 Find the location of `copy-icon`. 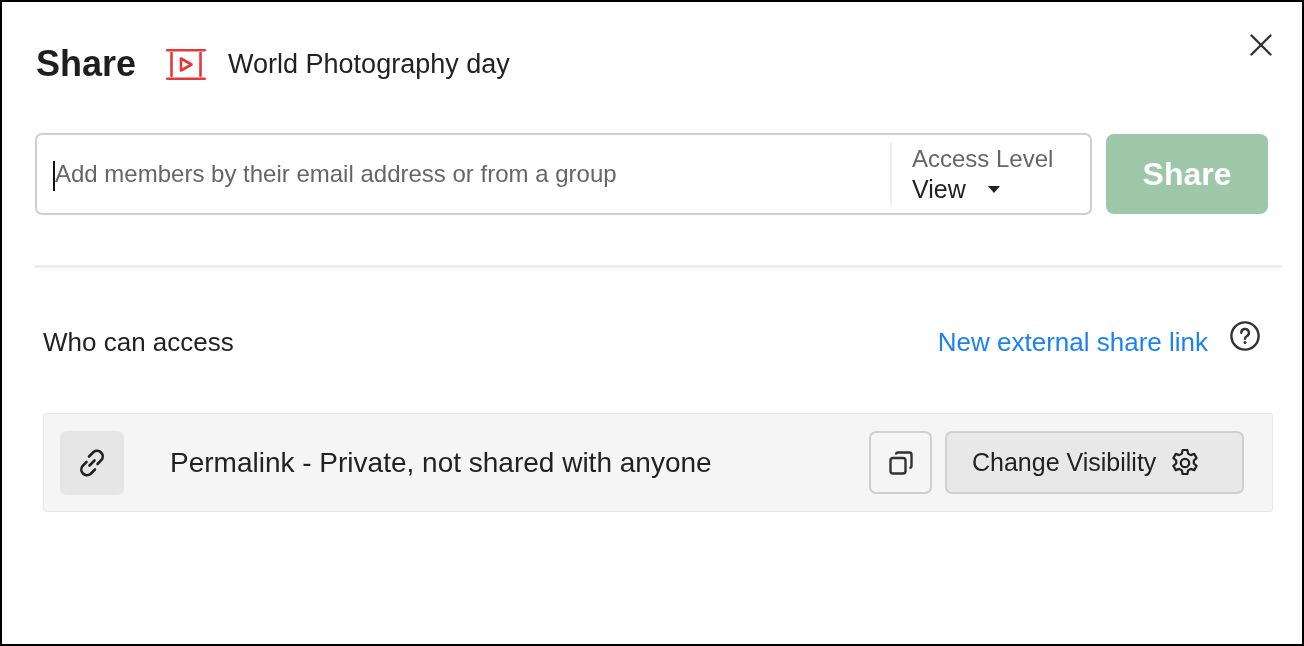

copy-icon is located at coordinates (900, 462).